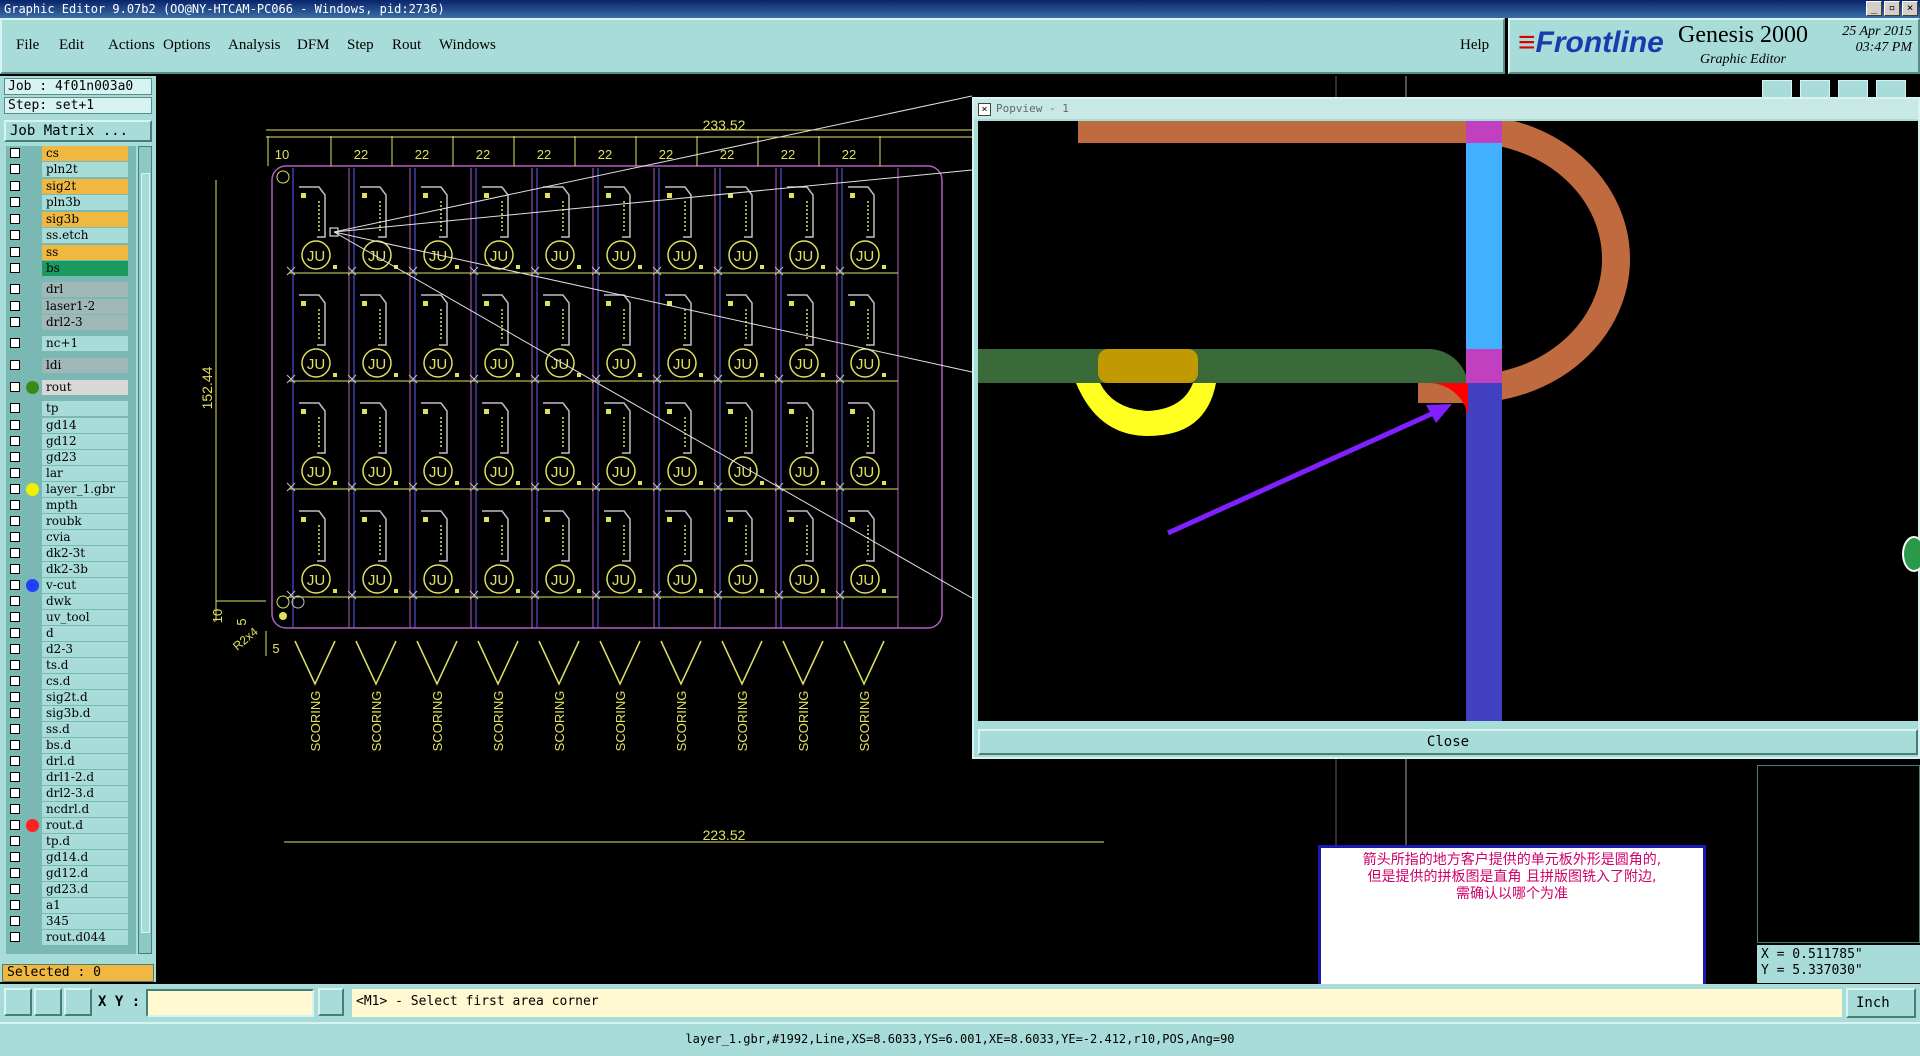  Describe the element at coordinates (71, 153) in the screenshot. I see `layer-row: cs` at that location.